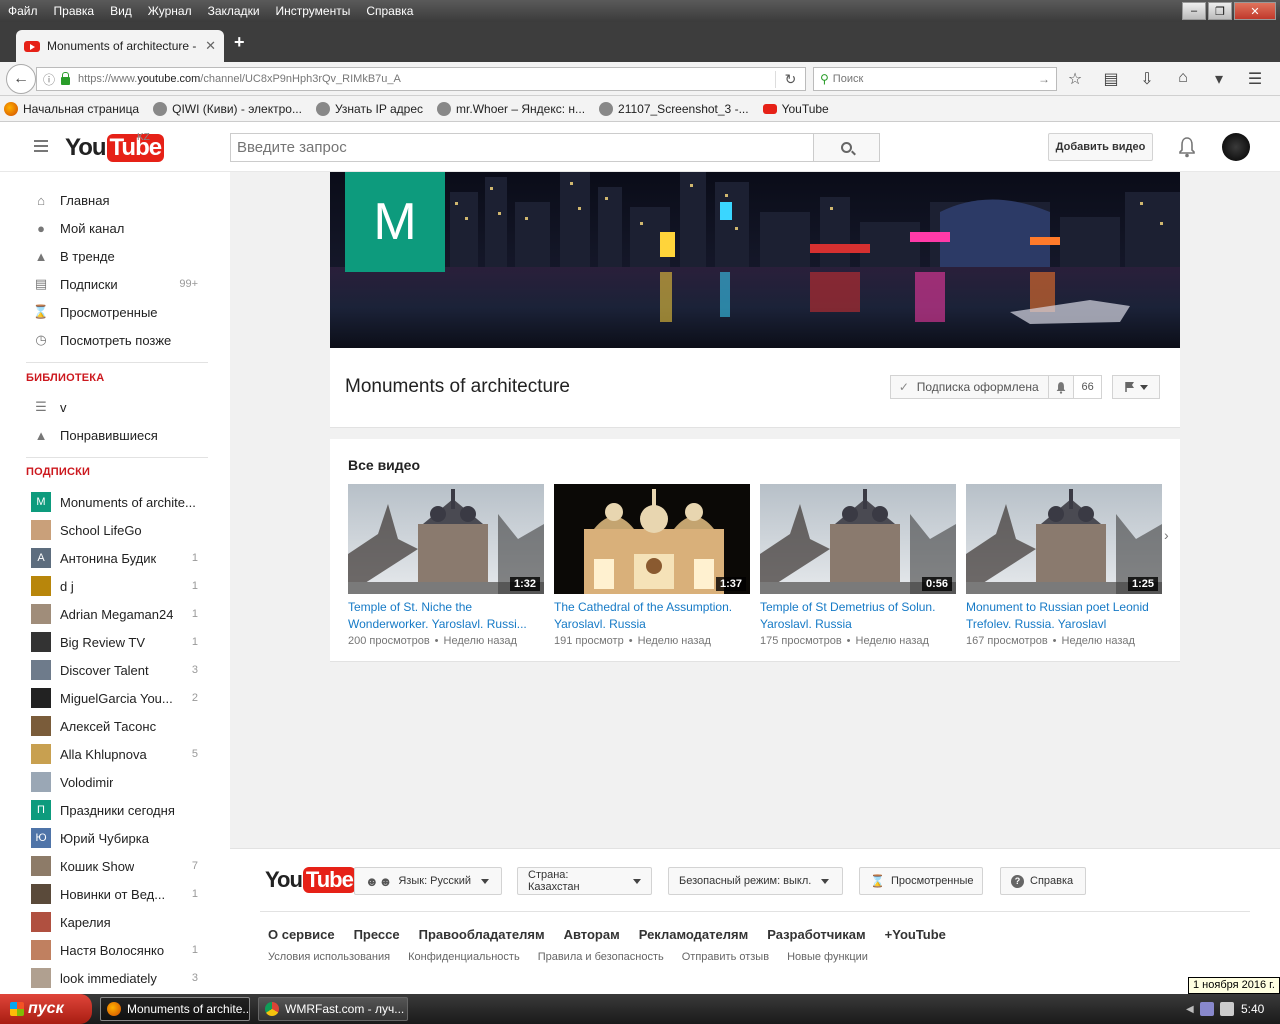 Image resolution: width=1280 pixels, height=1024 pixels. What do you see at coordinates (1064, 539) in the screenshot?
I see `video-thumbnail: 1:25` at bounding box center [1064, 539].